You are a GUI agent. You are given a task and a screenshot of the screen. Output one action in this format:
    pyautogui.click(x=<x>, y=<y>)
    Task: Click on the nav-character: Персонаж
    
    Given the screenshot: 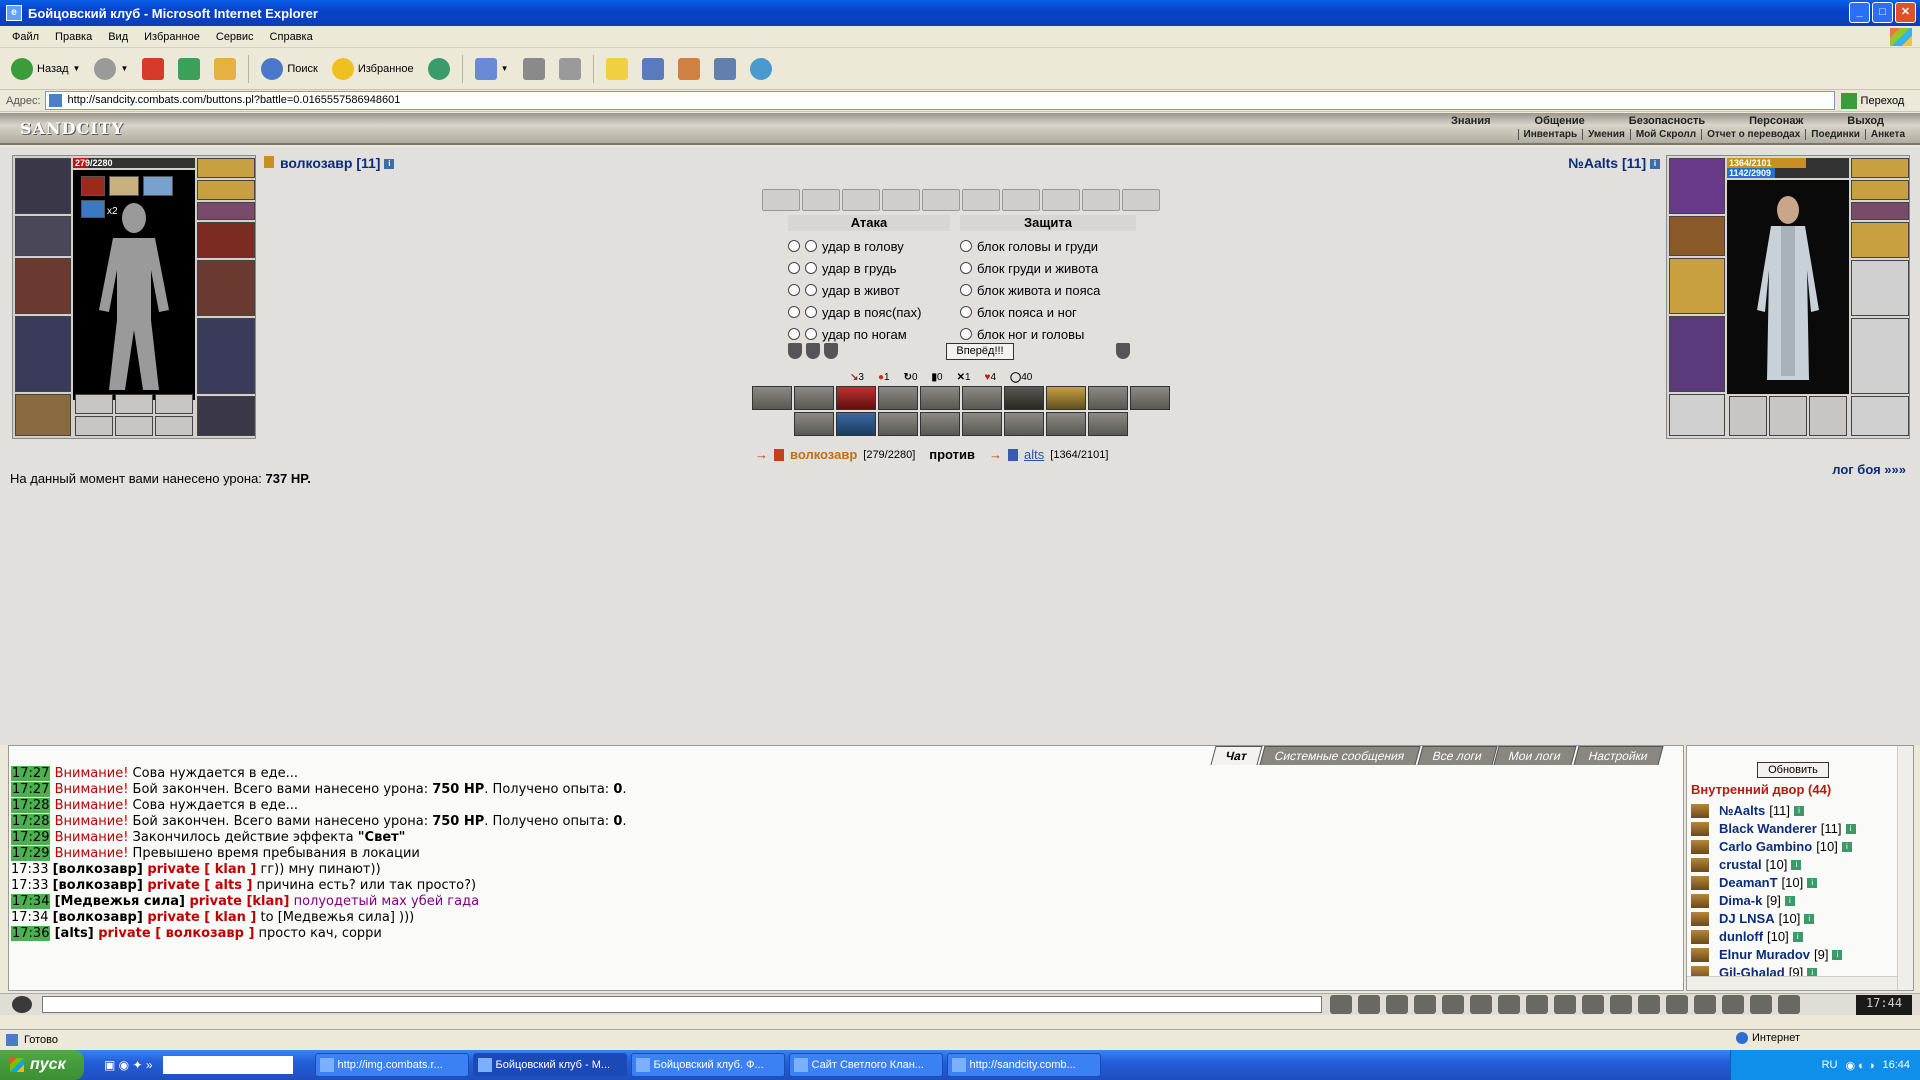 What is the action you would take?
    pyautogui.click(x=1776, y=121)
    